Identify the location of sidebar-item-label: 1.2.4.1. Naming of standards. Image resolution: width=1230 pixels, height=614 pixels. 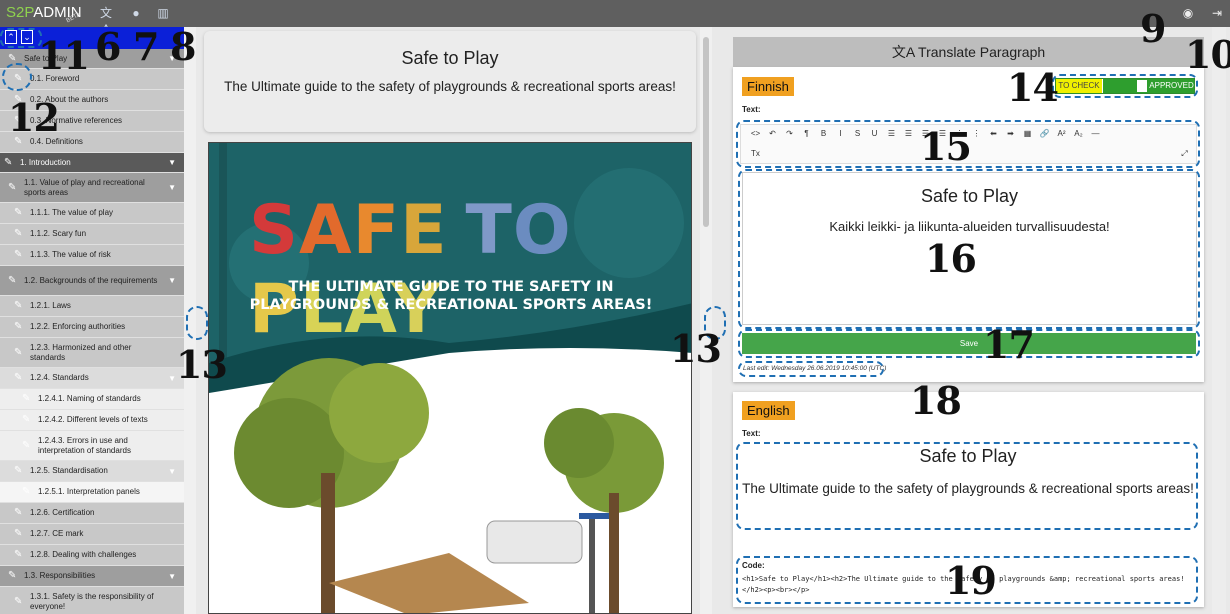
(89, 398).